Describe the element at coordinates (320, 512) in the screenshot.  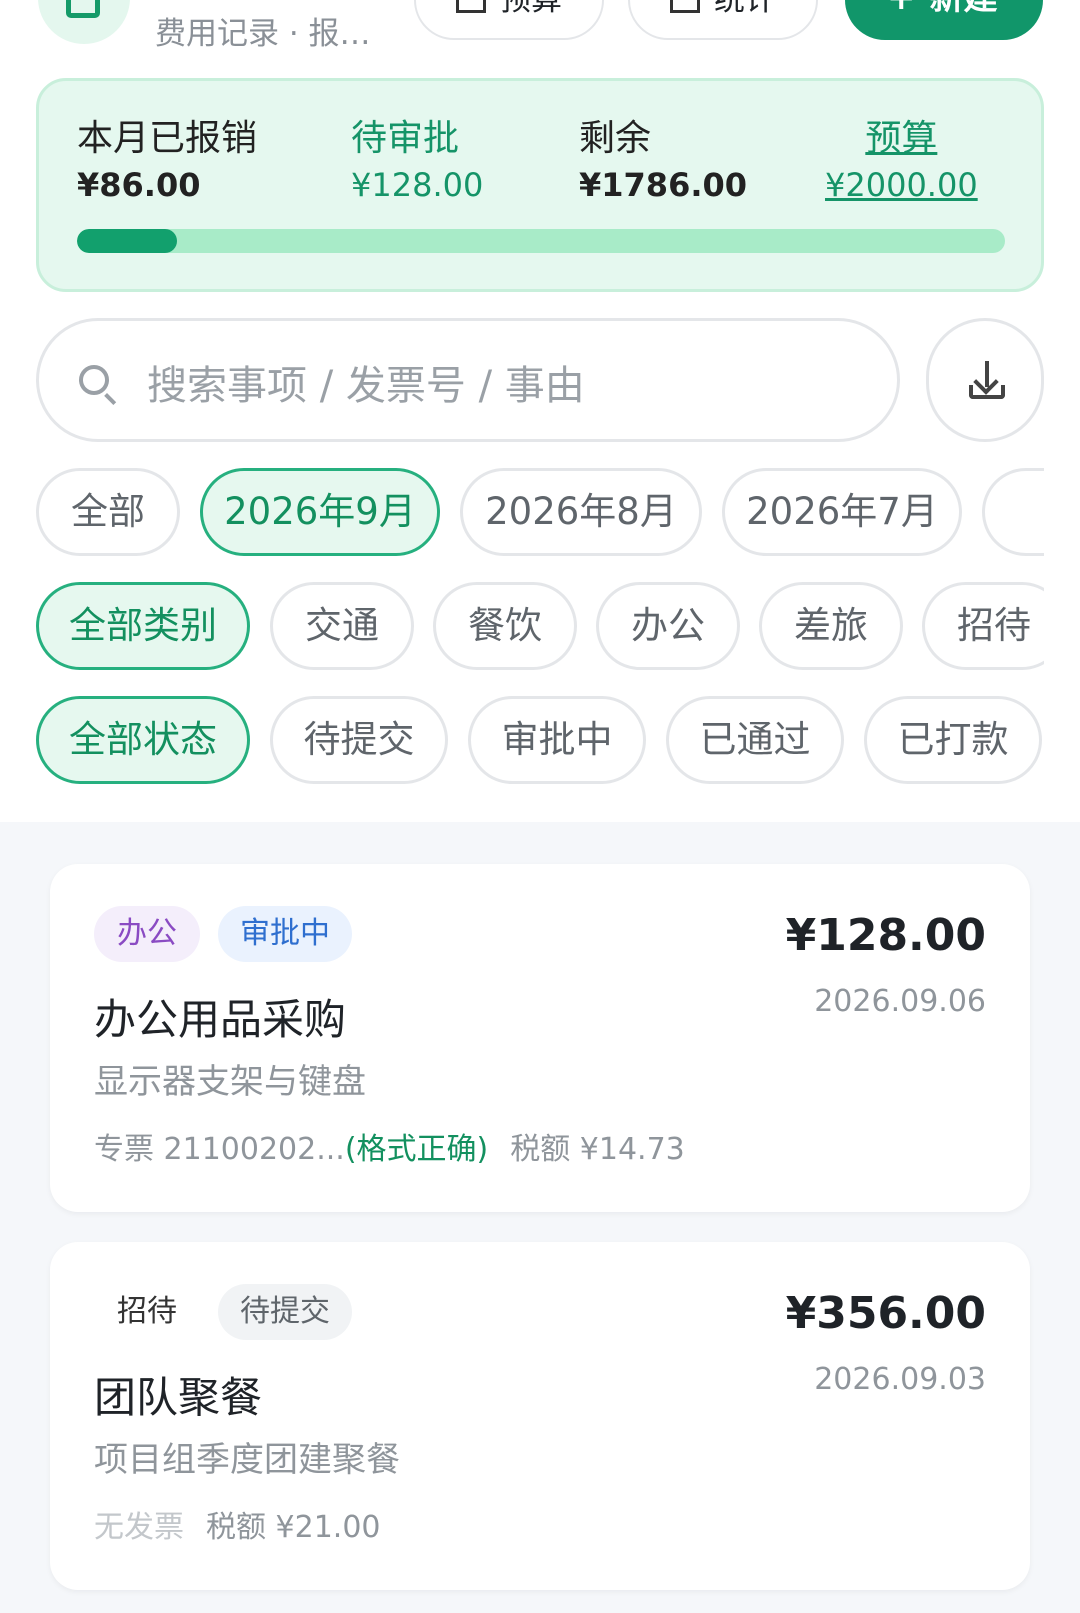
I see `chip-month-2026-09: 2026年9月` at that location.